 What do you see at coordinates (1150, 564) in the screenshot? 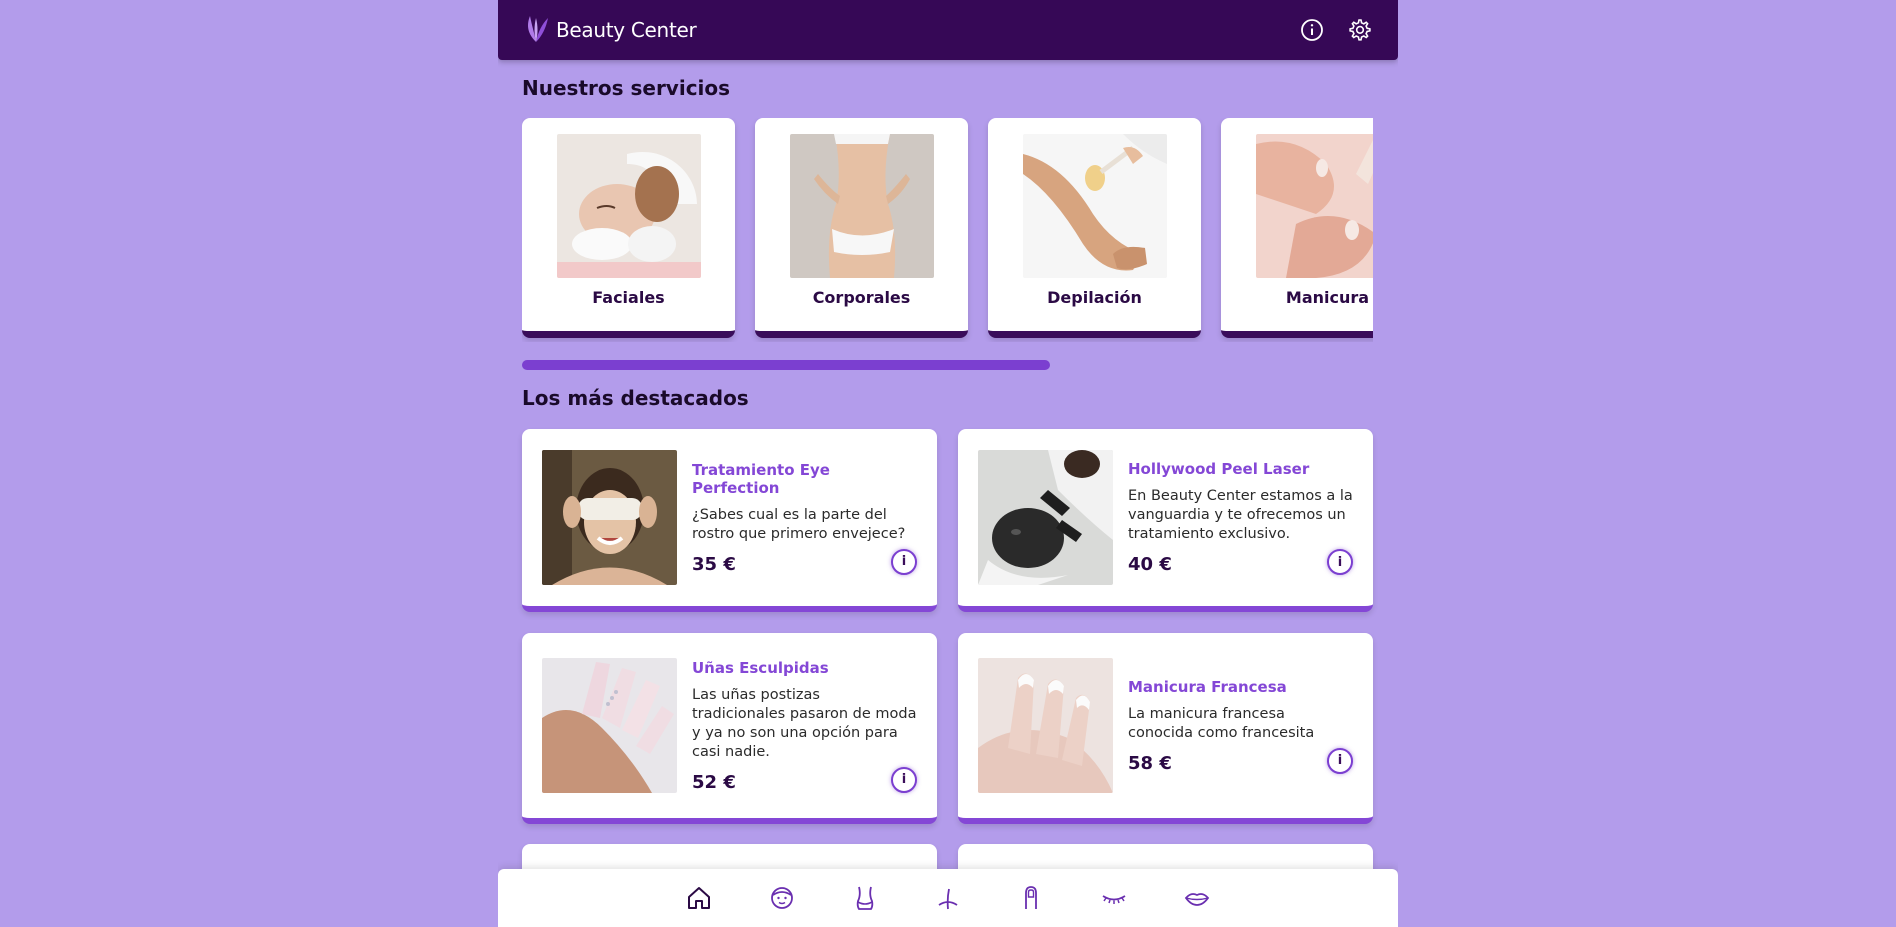
I see `featured-price: 40 €` at bounding box center [1150, 564].